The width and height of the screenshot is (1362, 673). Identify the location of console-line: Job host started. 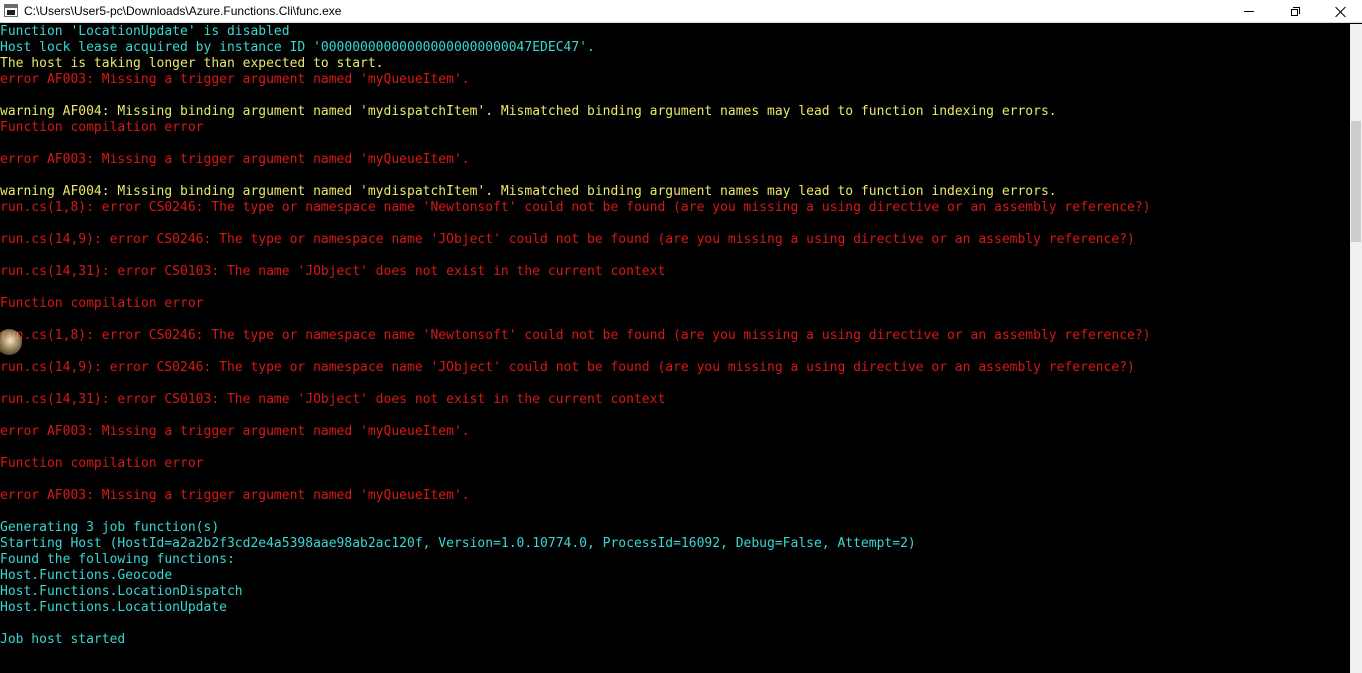
(63, 639).